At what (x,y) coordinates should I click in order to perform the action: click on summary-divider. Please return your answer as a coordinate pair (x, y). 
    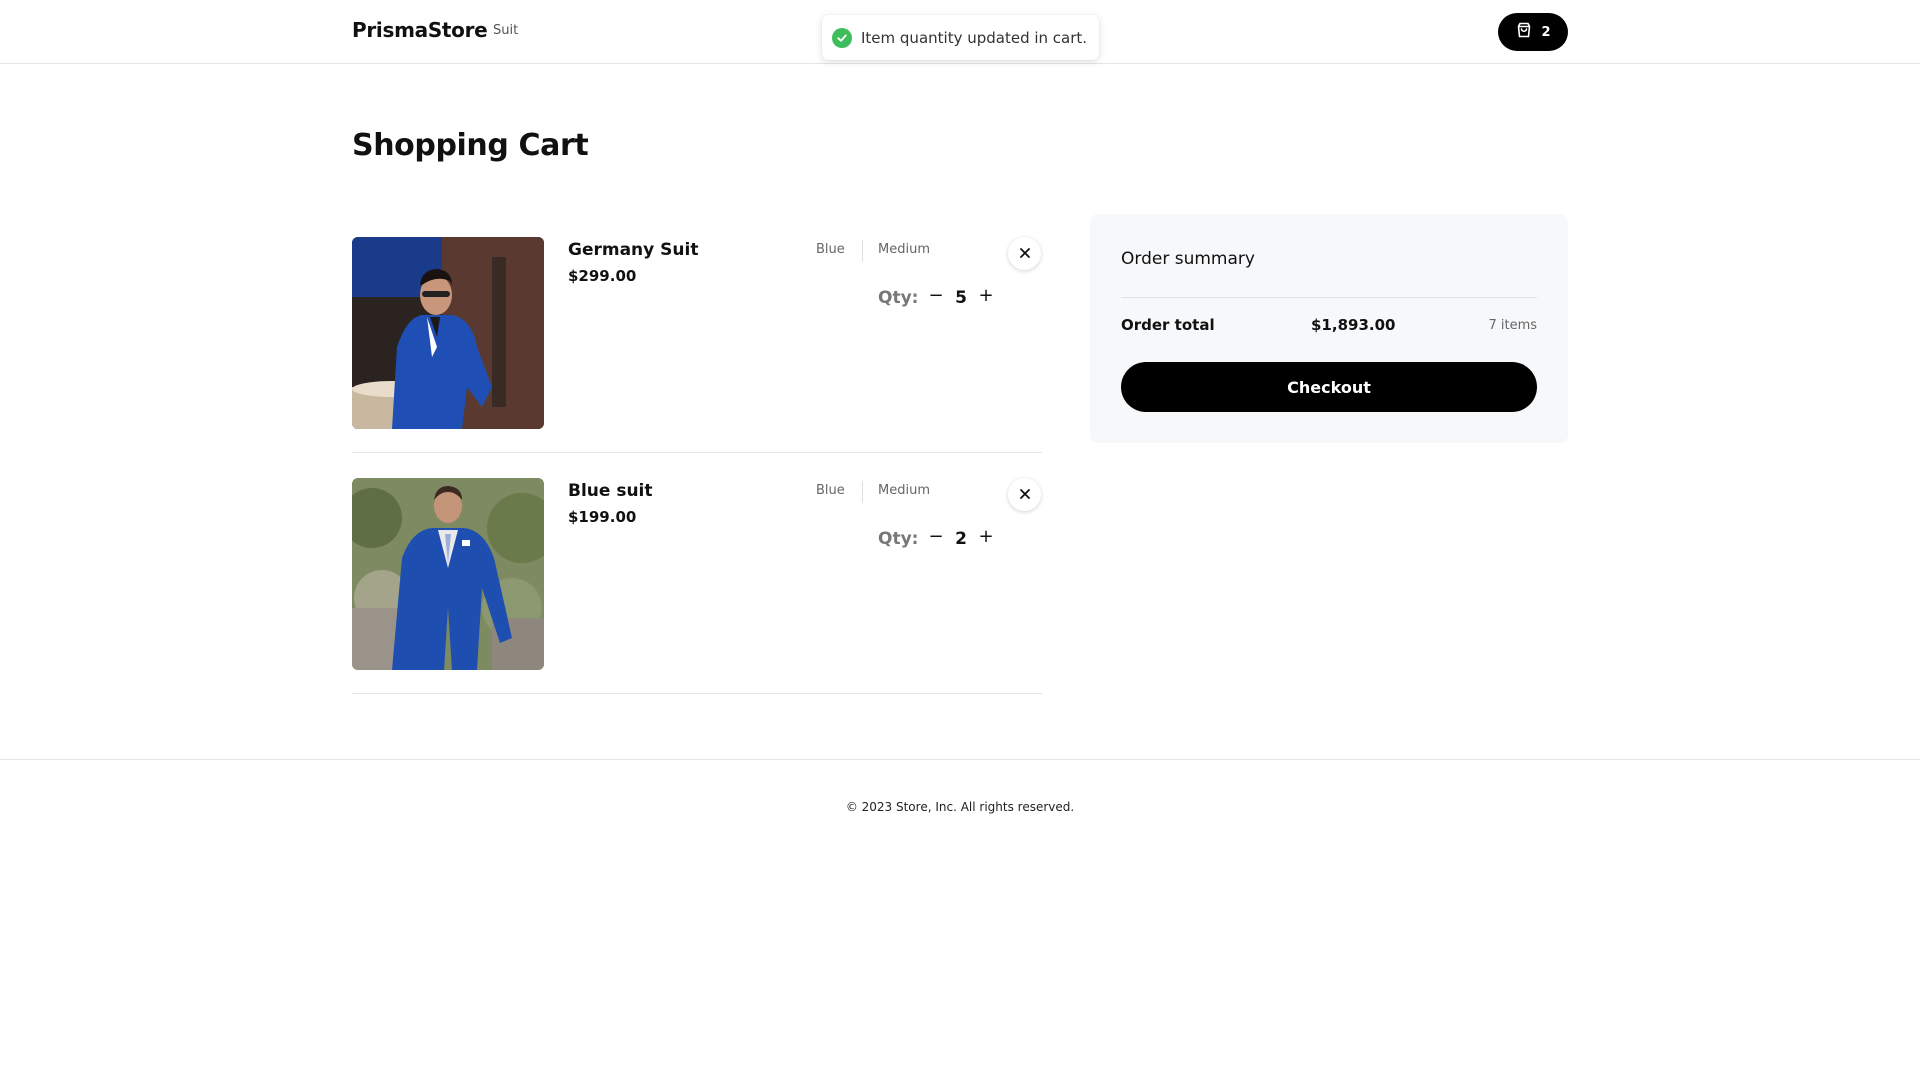
    Looking at the image, I should click on (1329, 297).